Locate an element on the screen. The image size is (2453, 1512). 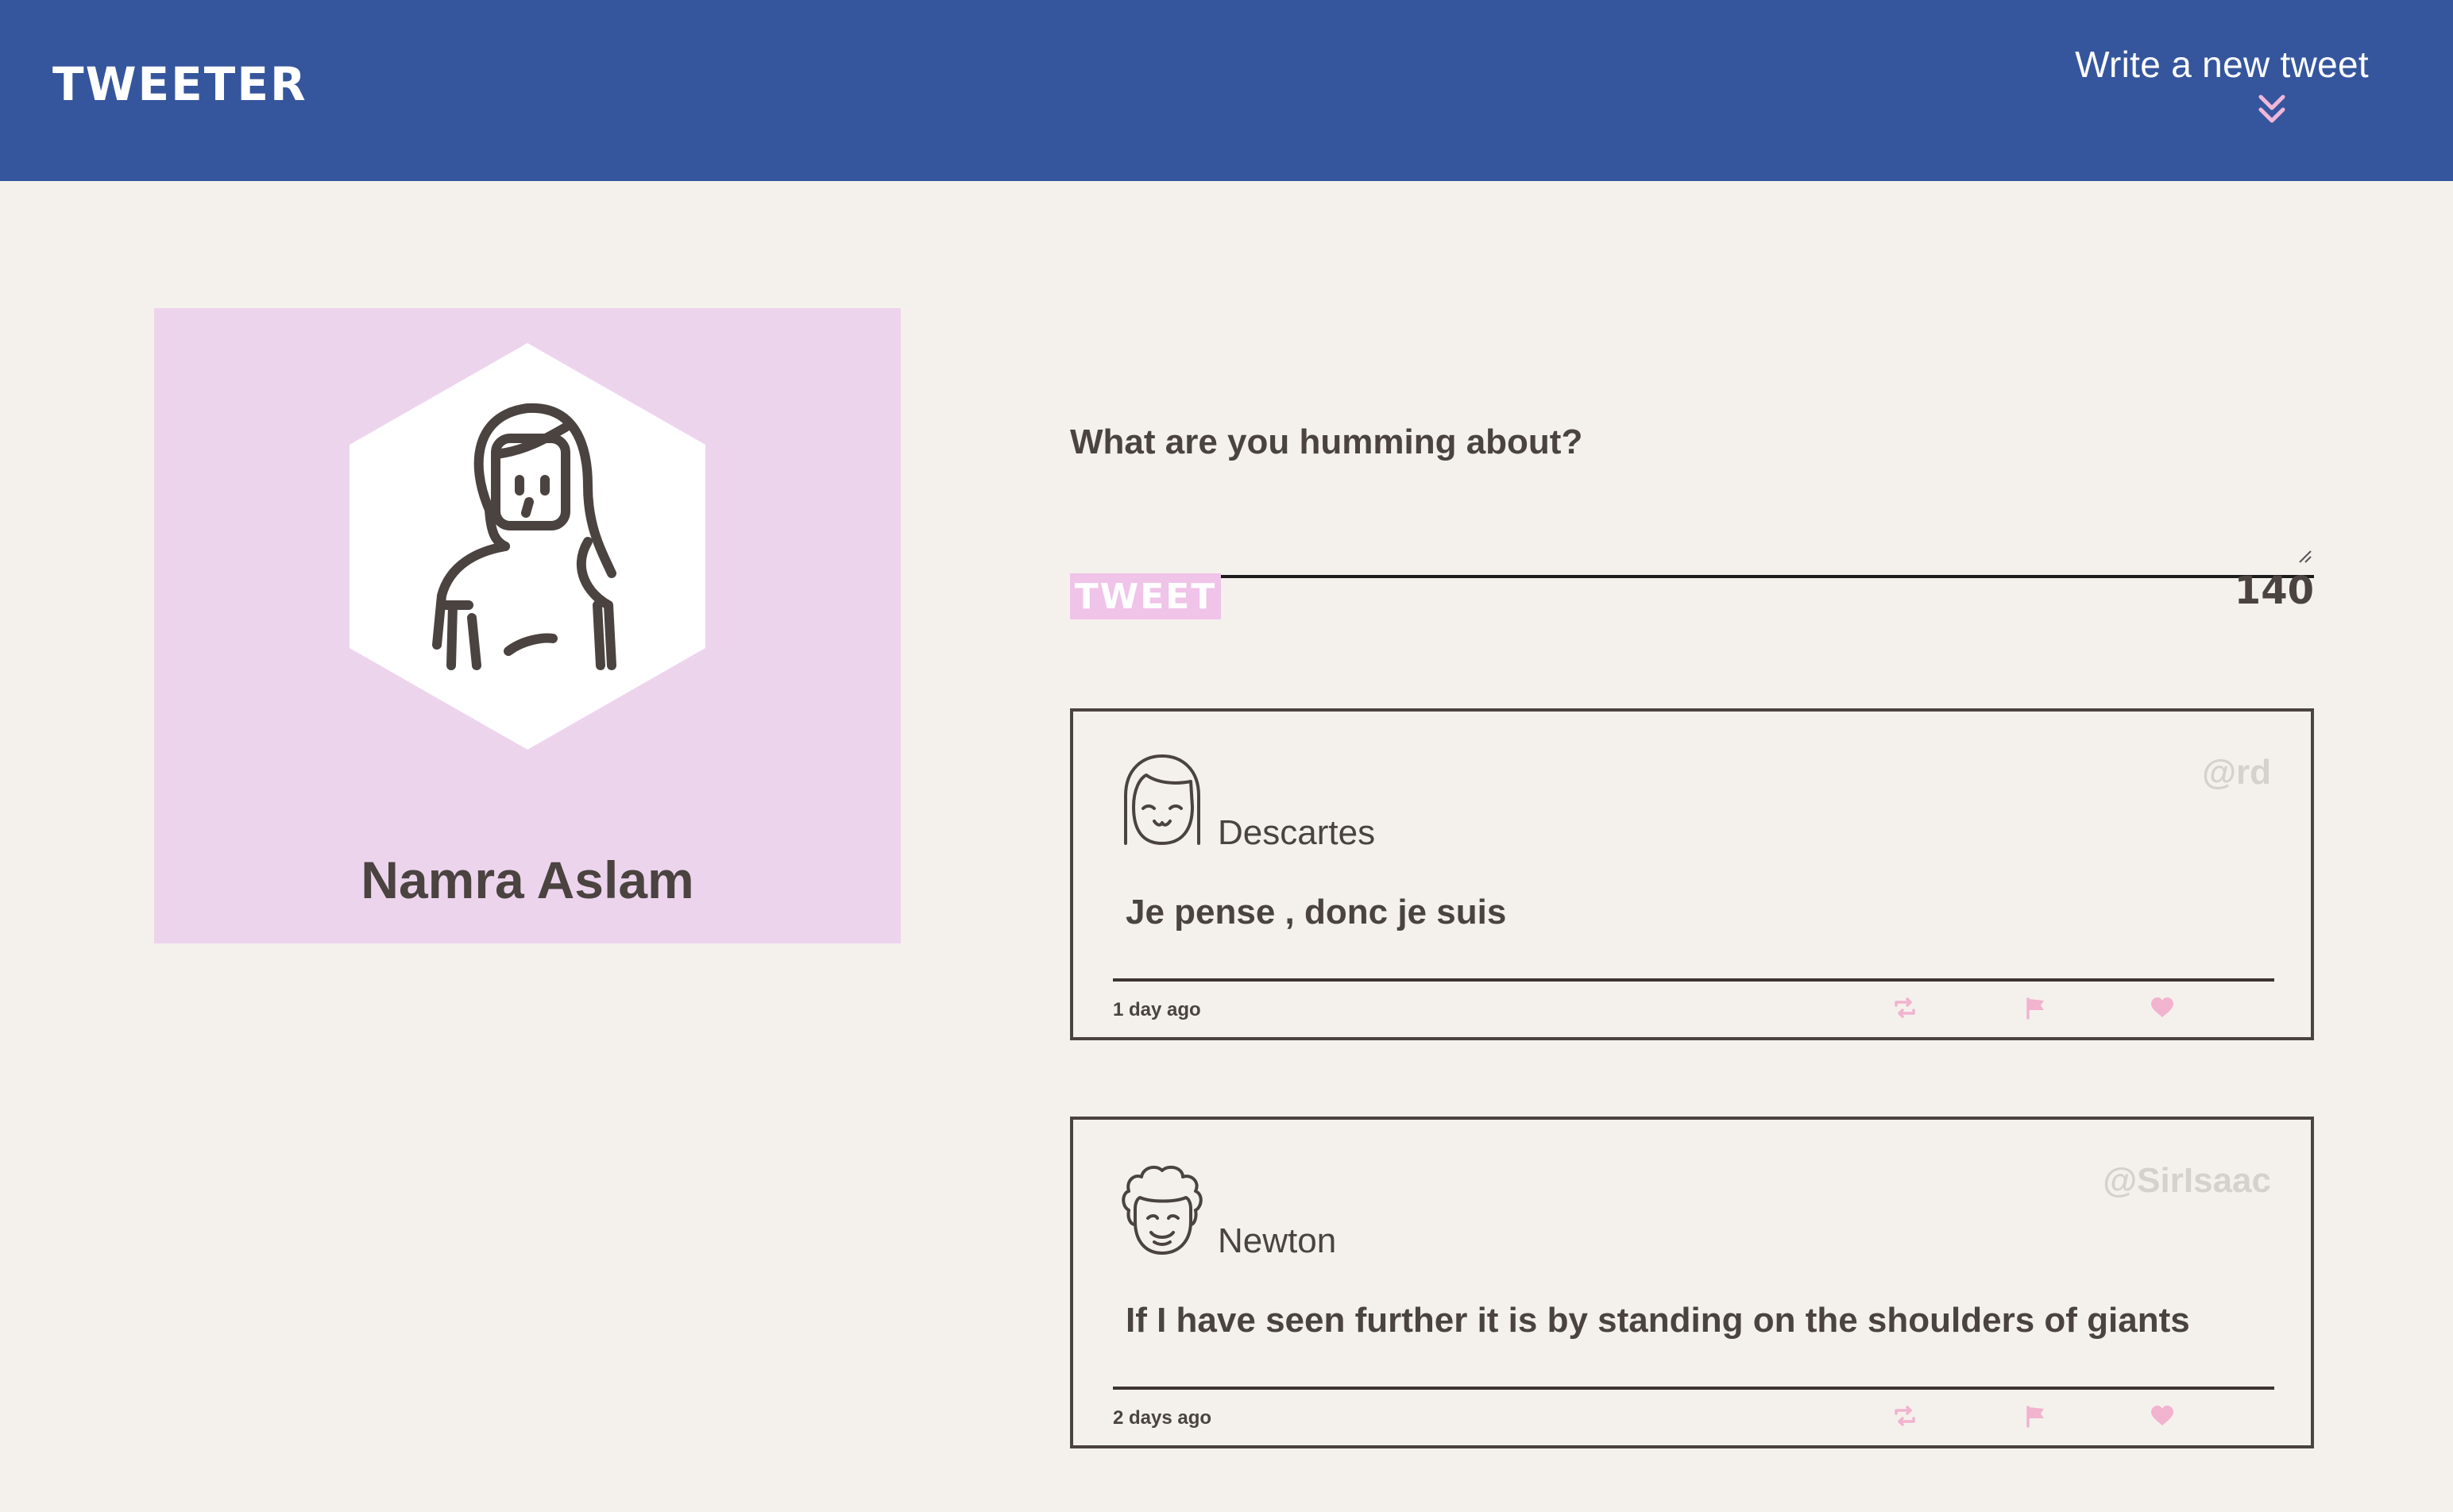
tweet-author: Descartes is located at coordinates (1297, 832).